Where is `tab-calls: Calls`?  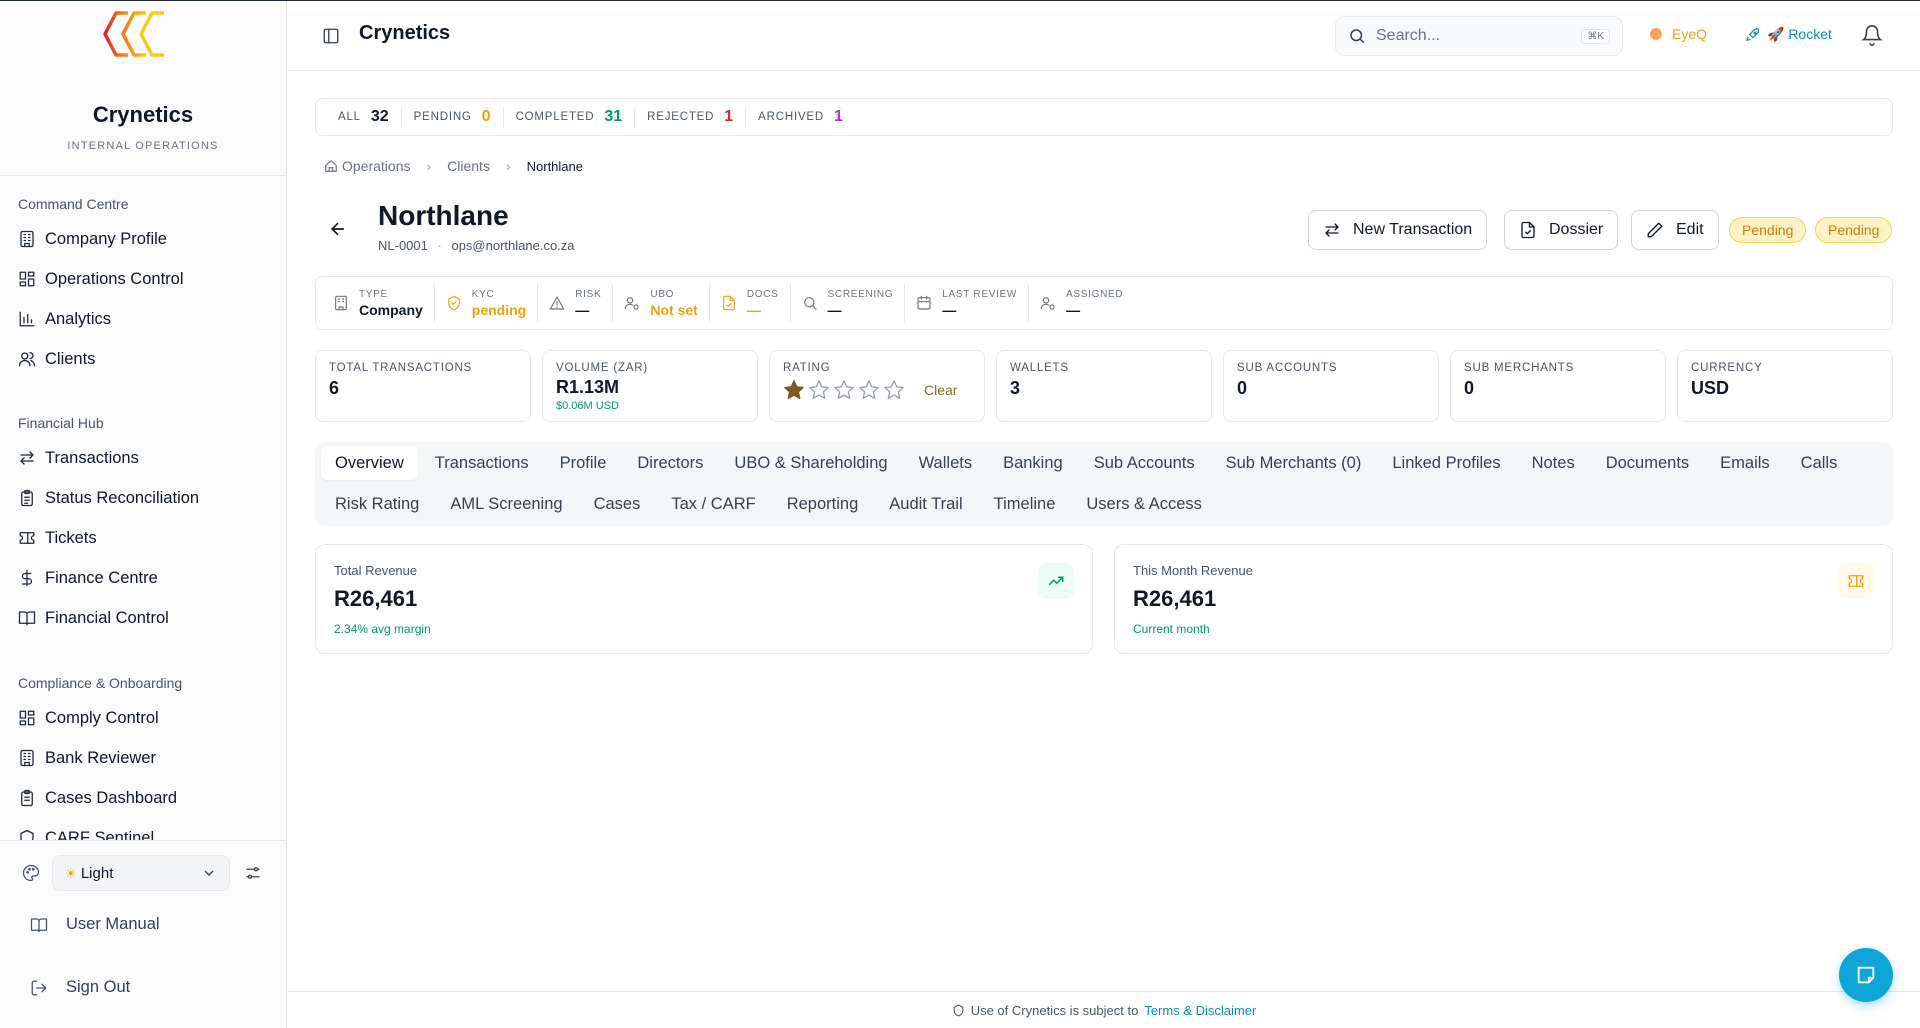 tab-calls: Calls is located at coordinates (1819, 463).